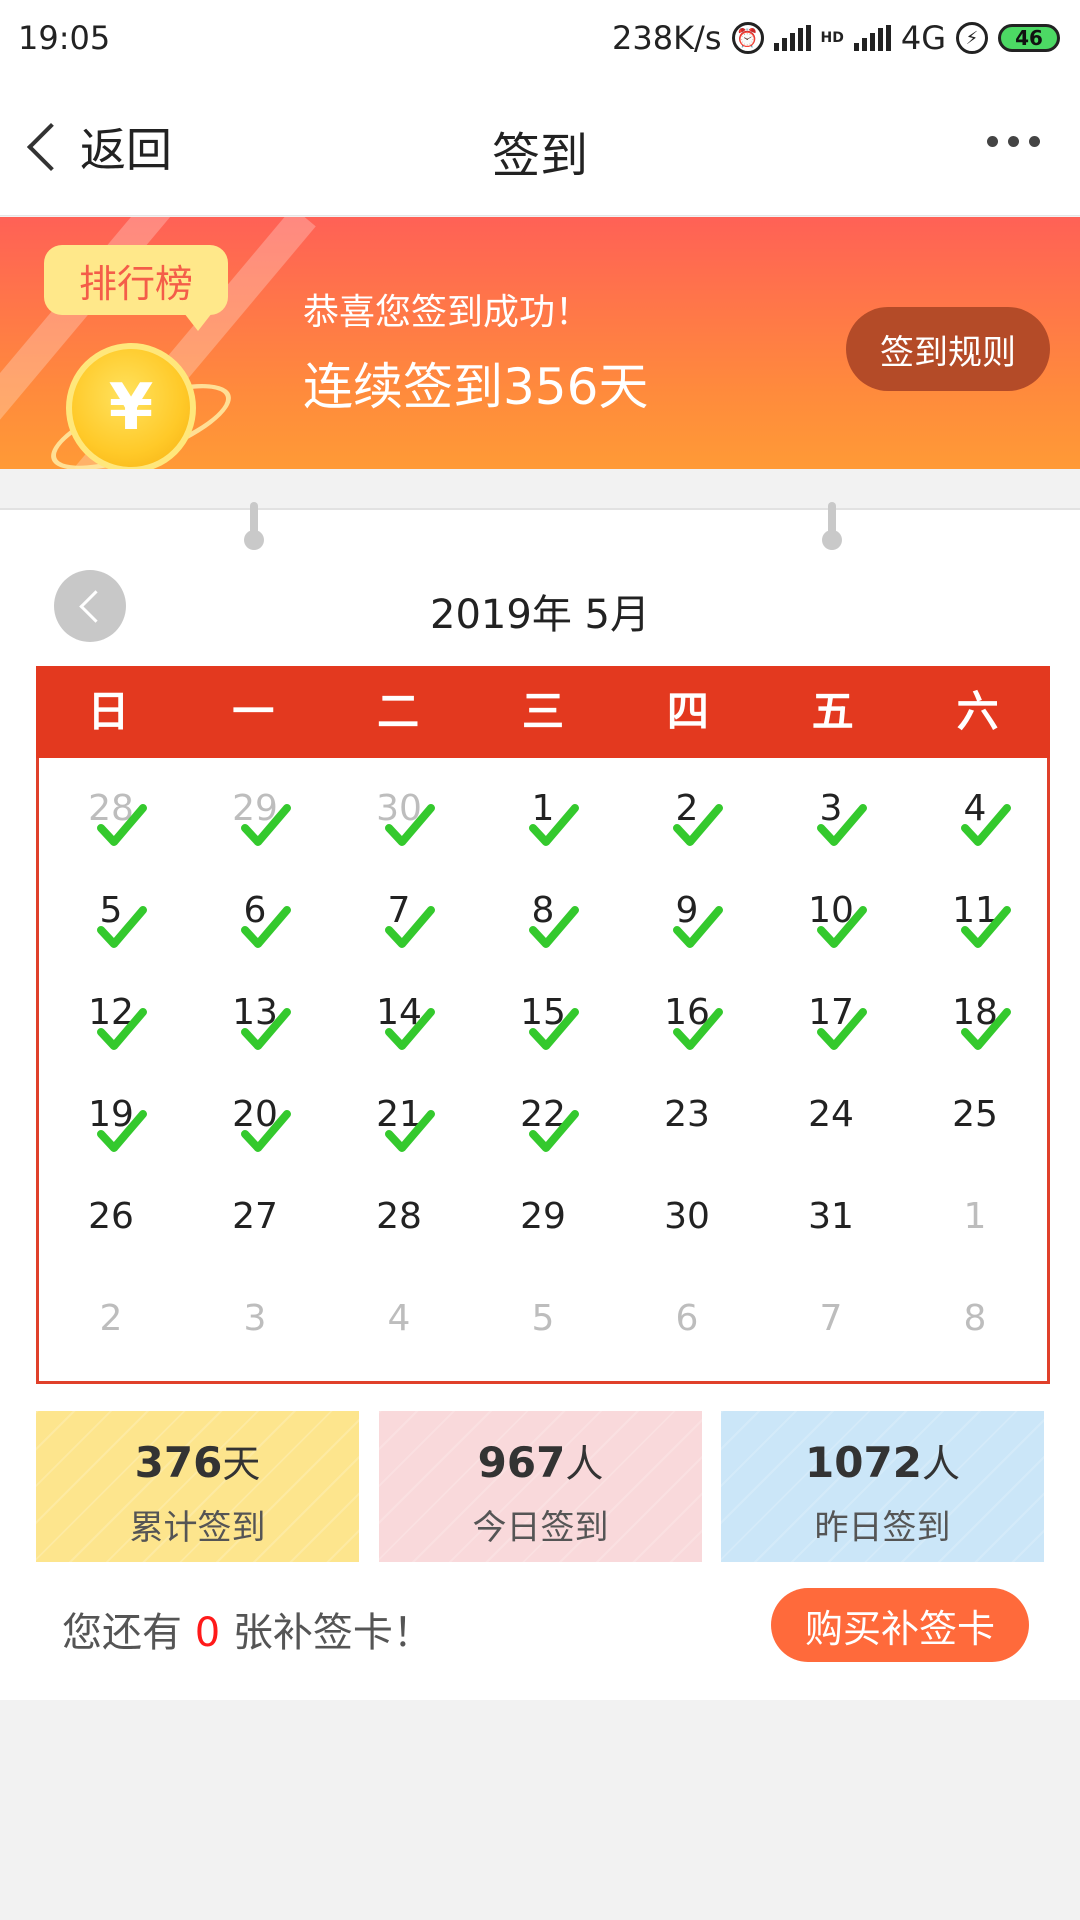 This screenshot has width=1080, height=1920. I want to click on stat-box: 967人 今日签到, so click(540, 1486).